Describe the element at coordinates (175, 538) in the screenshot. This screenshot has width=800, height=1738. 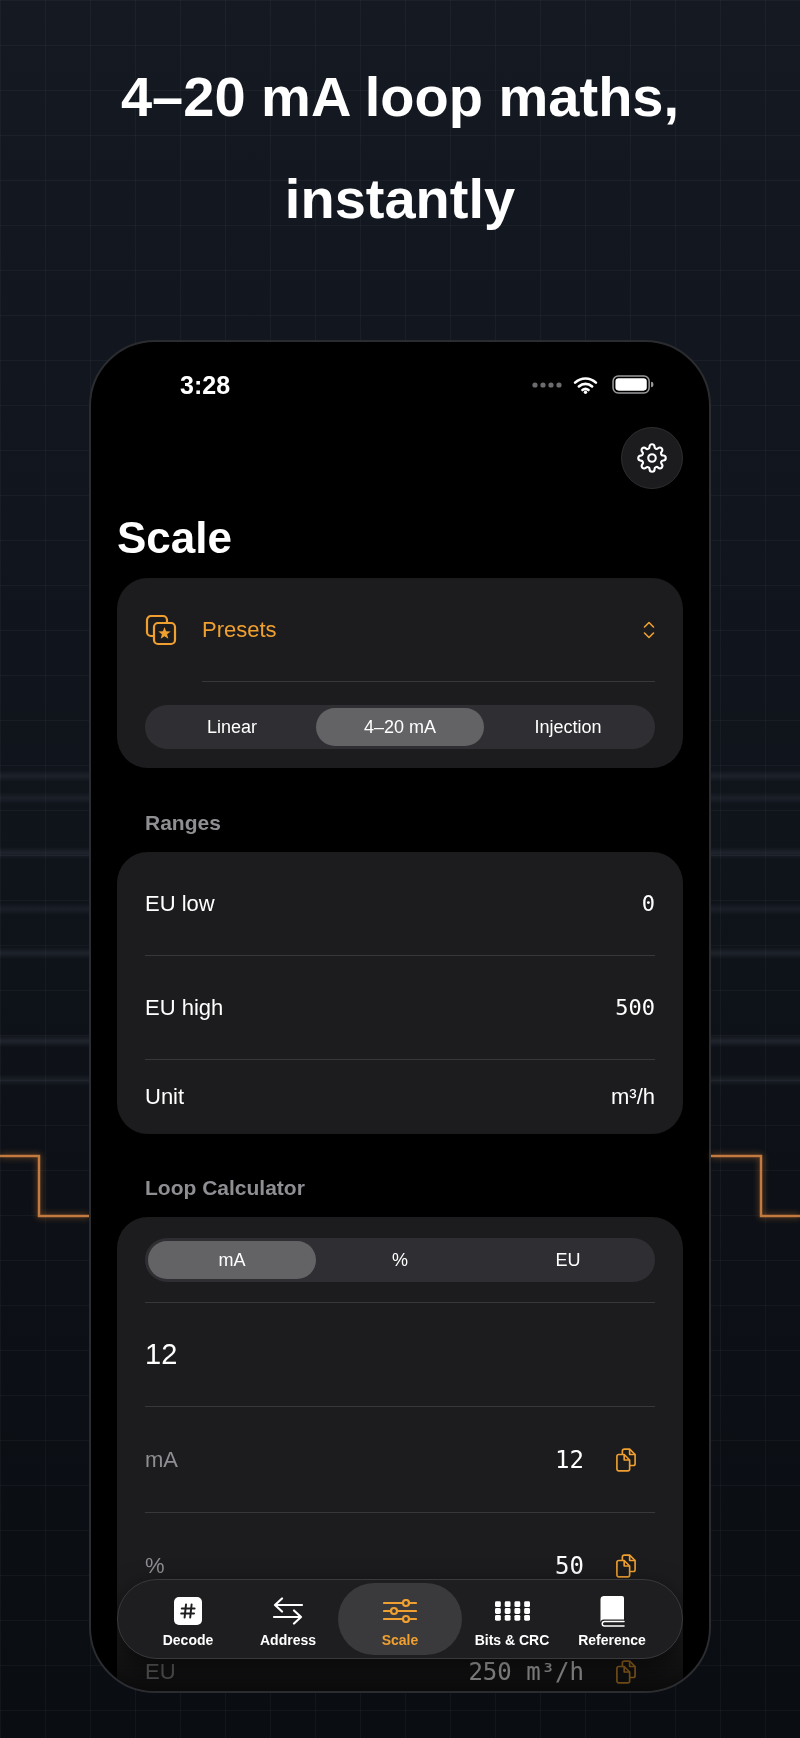
I see `screen-title: Scale` at that location.